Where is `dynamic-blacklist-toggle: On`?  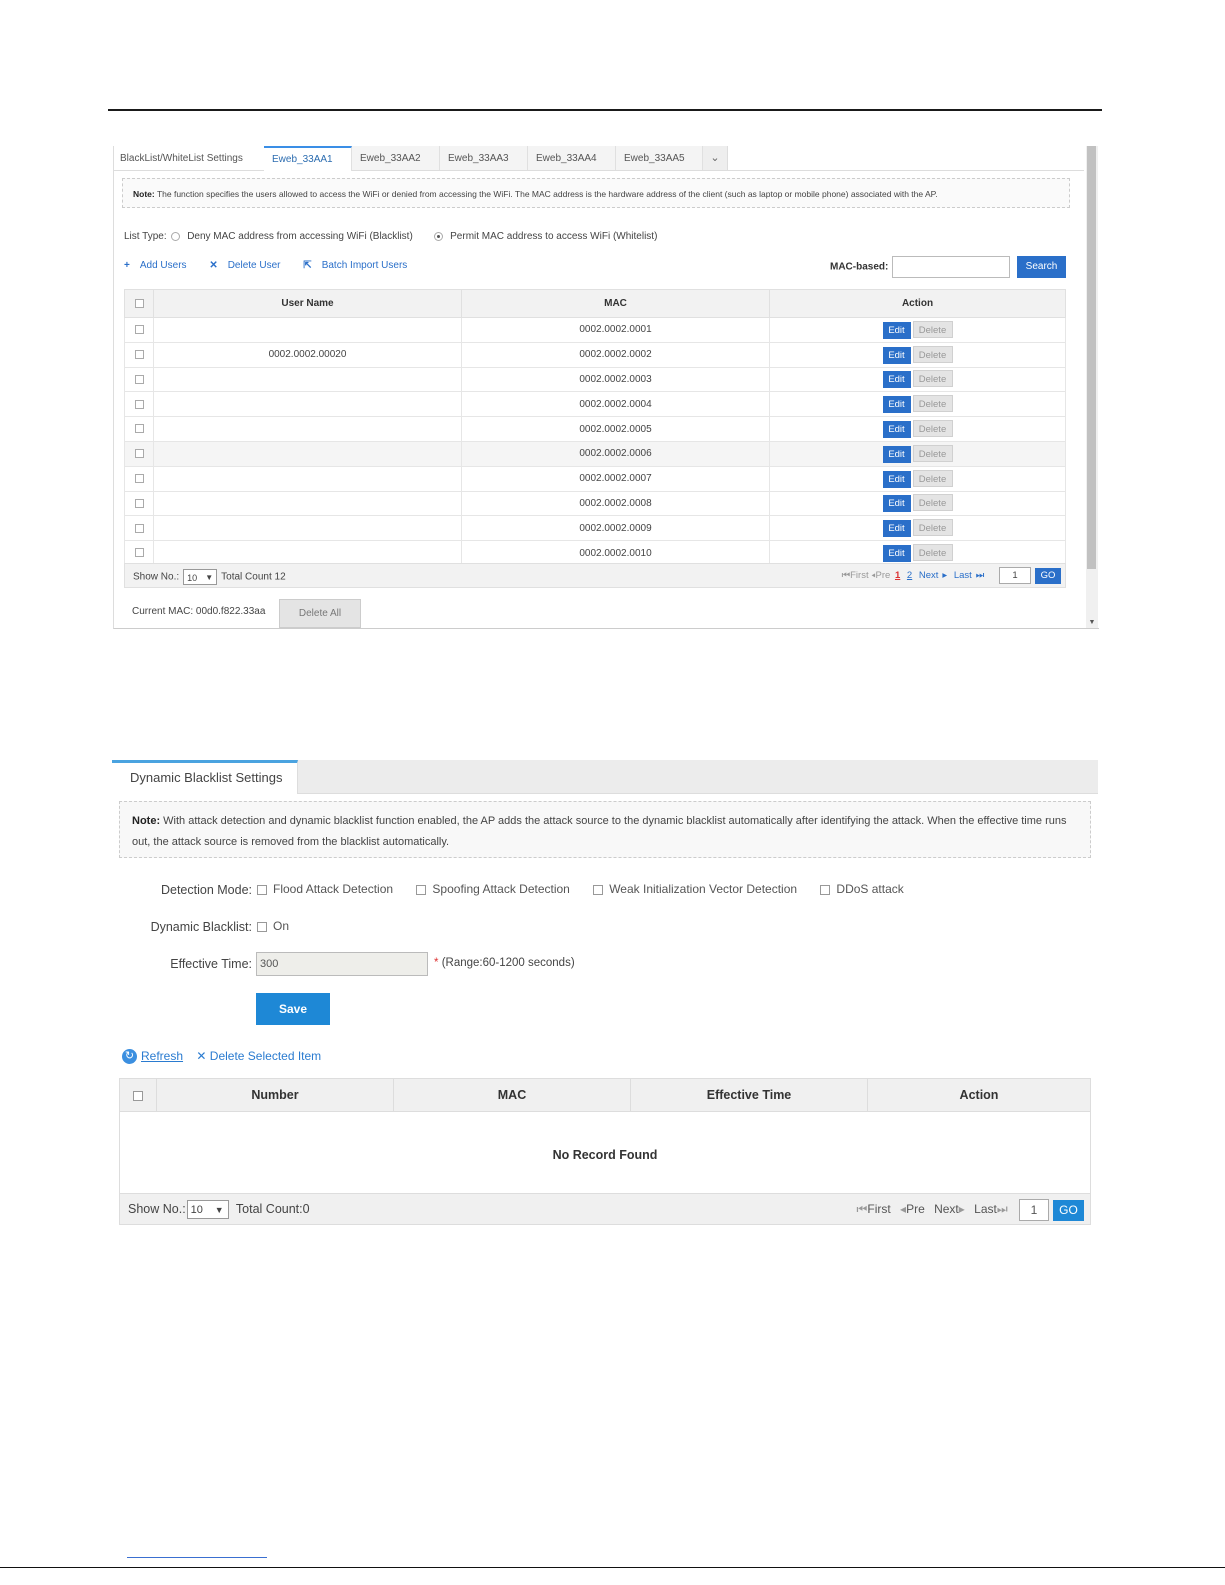 dynamic-blacklist-toggle: On is located at coordinates (273, 926).